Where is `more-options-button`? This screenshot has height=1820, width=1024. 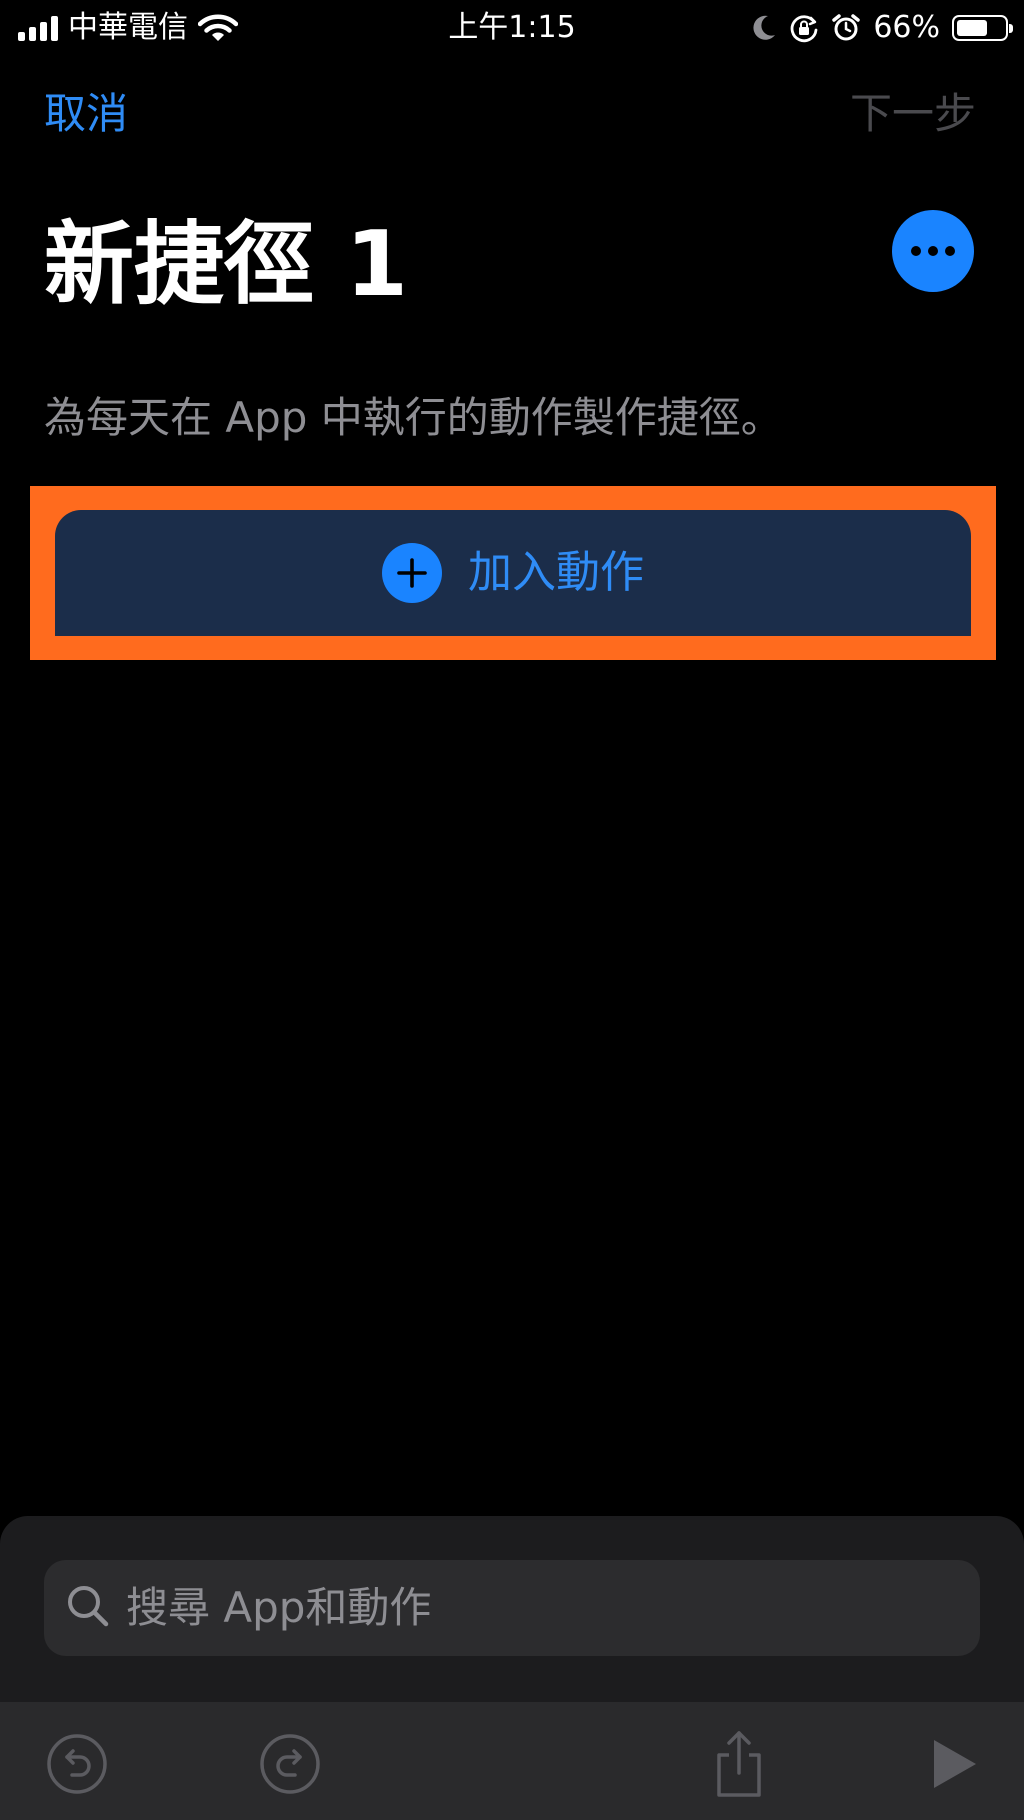 more-options-button is located at coordinates (933, 251).